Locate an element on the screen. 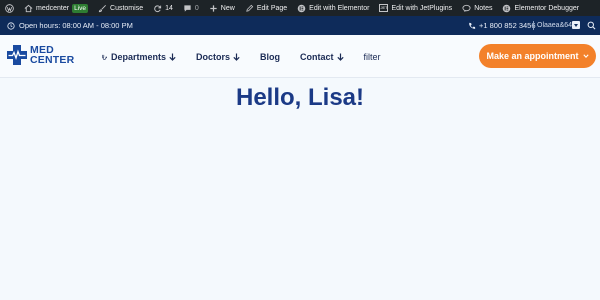 Image resolution: width=600 pixels, height=300 pixels. updates-count: 14 is located at coordinates (169, 8).